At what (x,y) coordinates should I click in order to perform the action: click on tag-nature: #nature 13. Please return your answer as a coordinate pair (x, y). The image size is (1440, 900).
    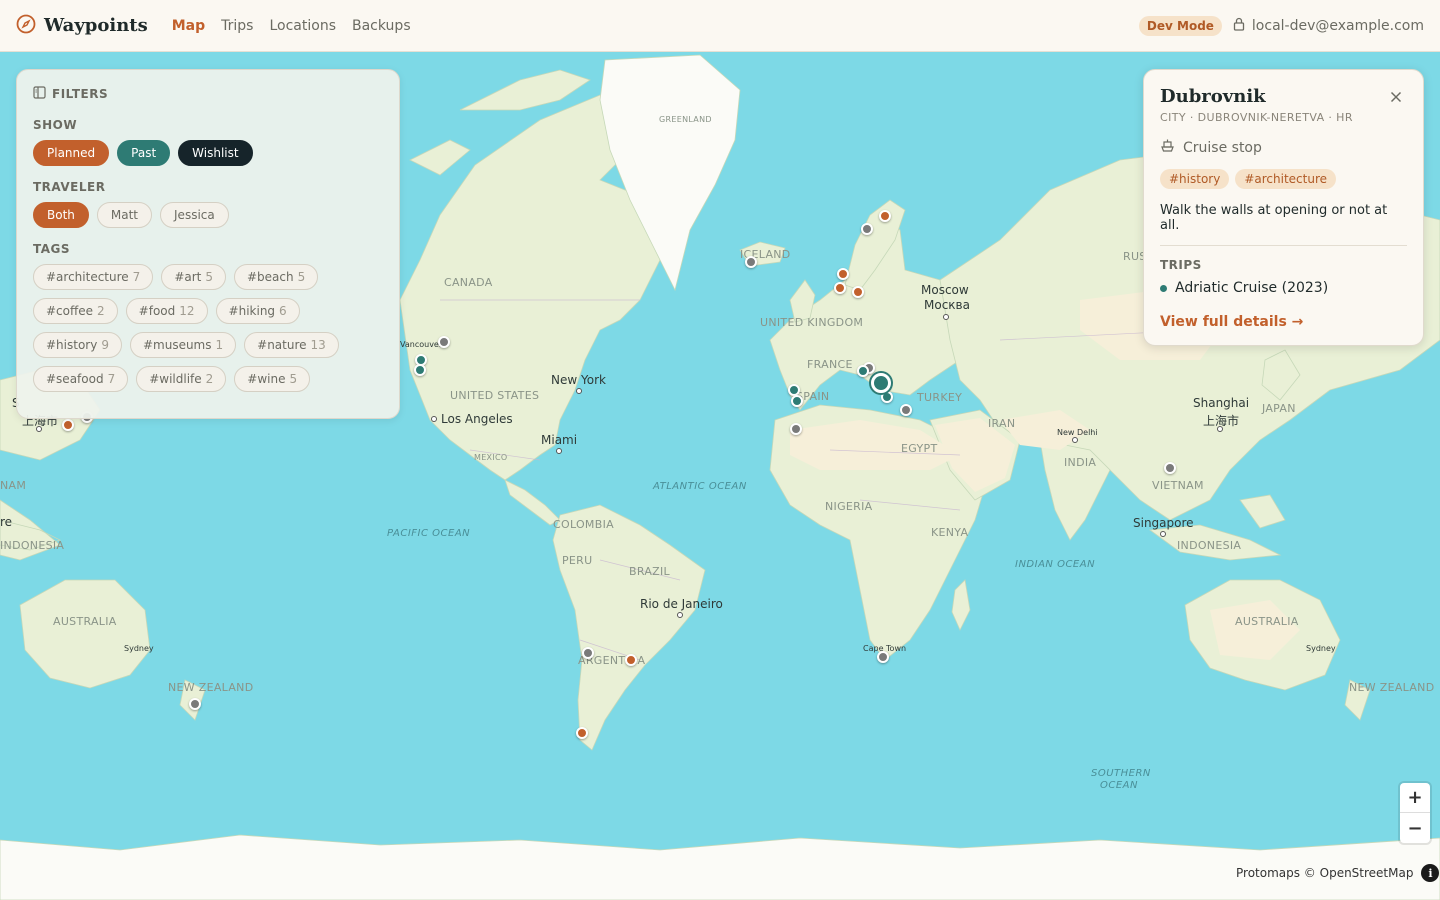
    Looking at the image, I should click on (291, 345).